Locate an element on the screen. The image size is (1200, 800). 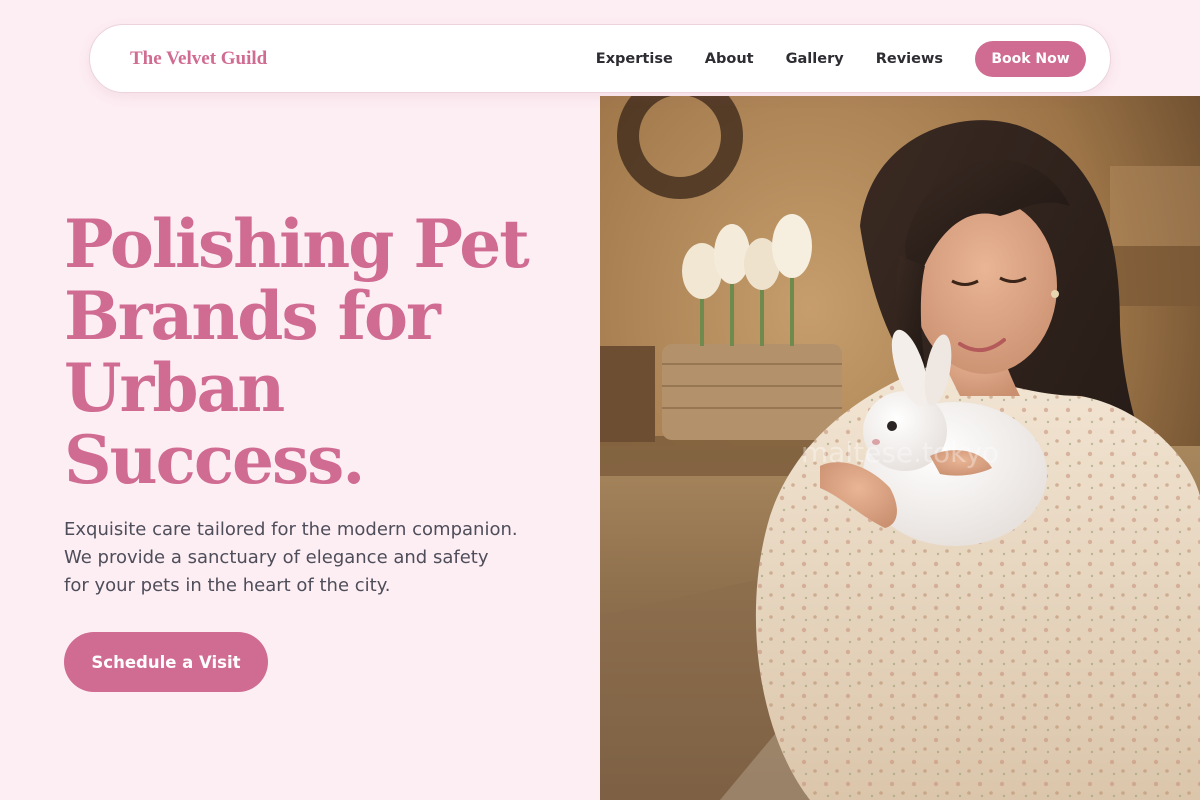
image-watermark: maltese.tokyo is located at coordinates (900, 452).